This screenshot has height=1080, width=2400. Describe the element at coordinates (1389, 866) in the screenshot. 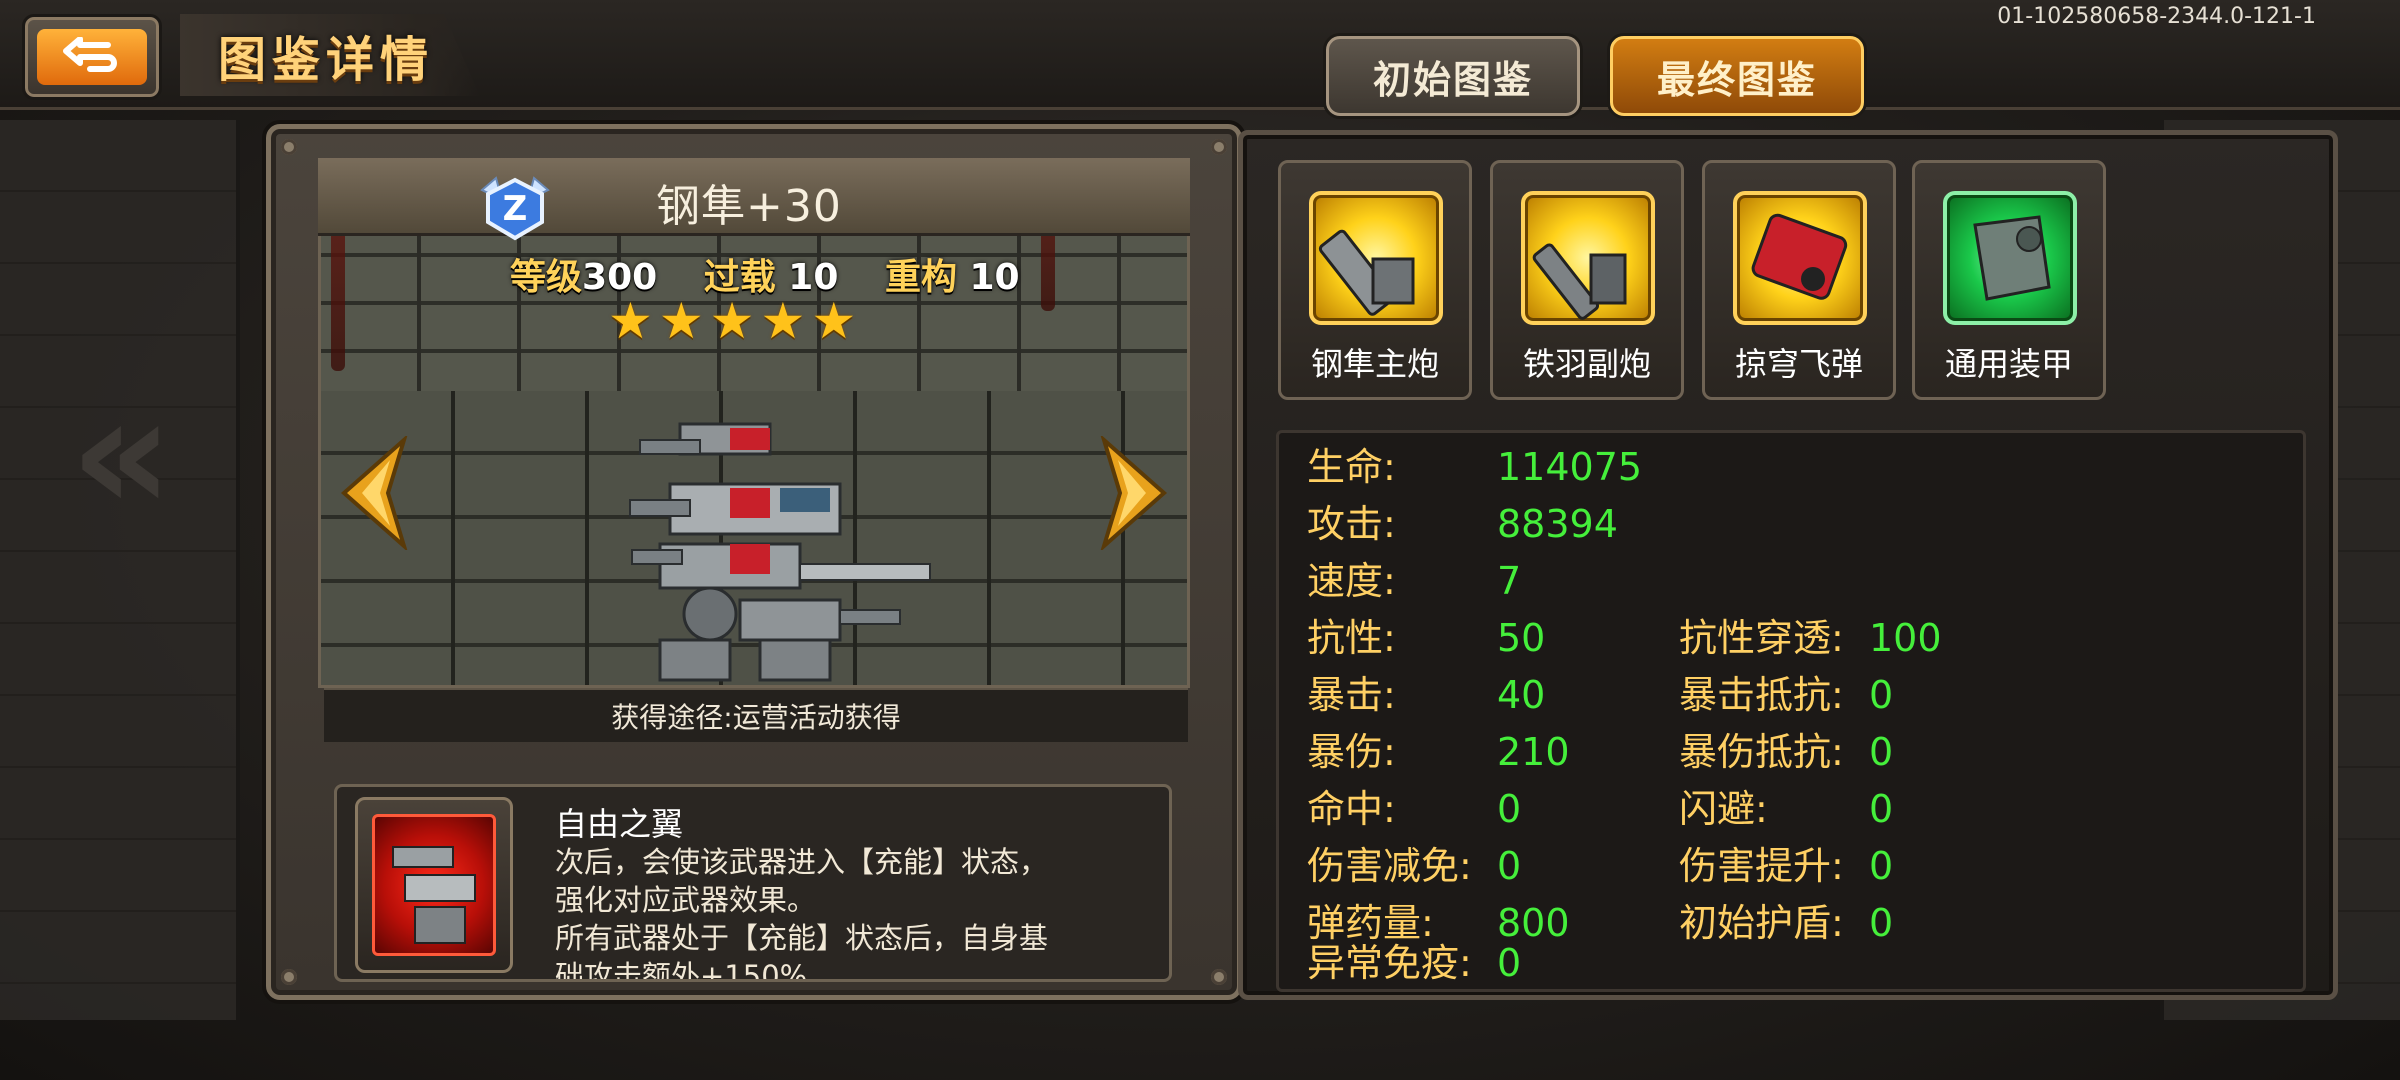

I see `stat-label: 伤害减免:` at that location.